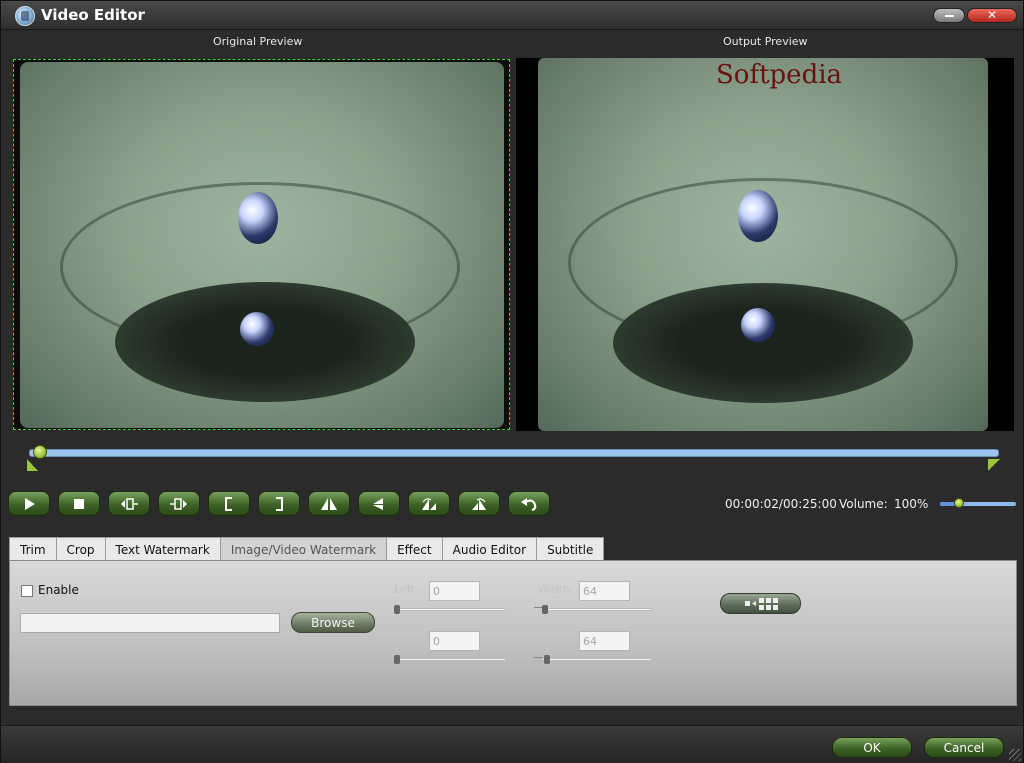 The height and width of the screenshot is (763, 1024). I want to click on top-slider, so click(451, 659).